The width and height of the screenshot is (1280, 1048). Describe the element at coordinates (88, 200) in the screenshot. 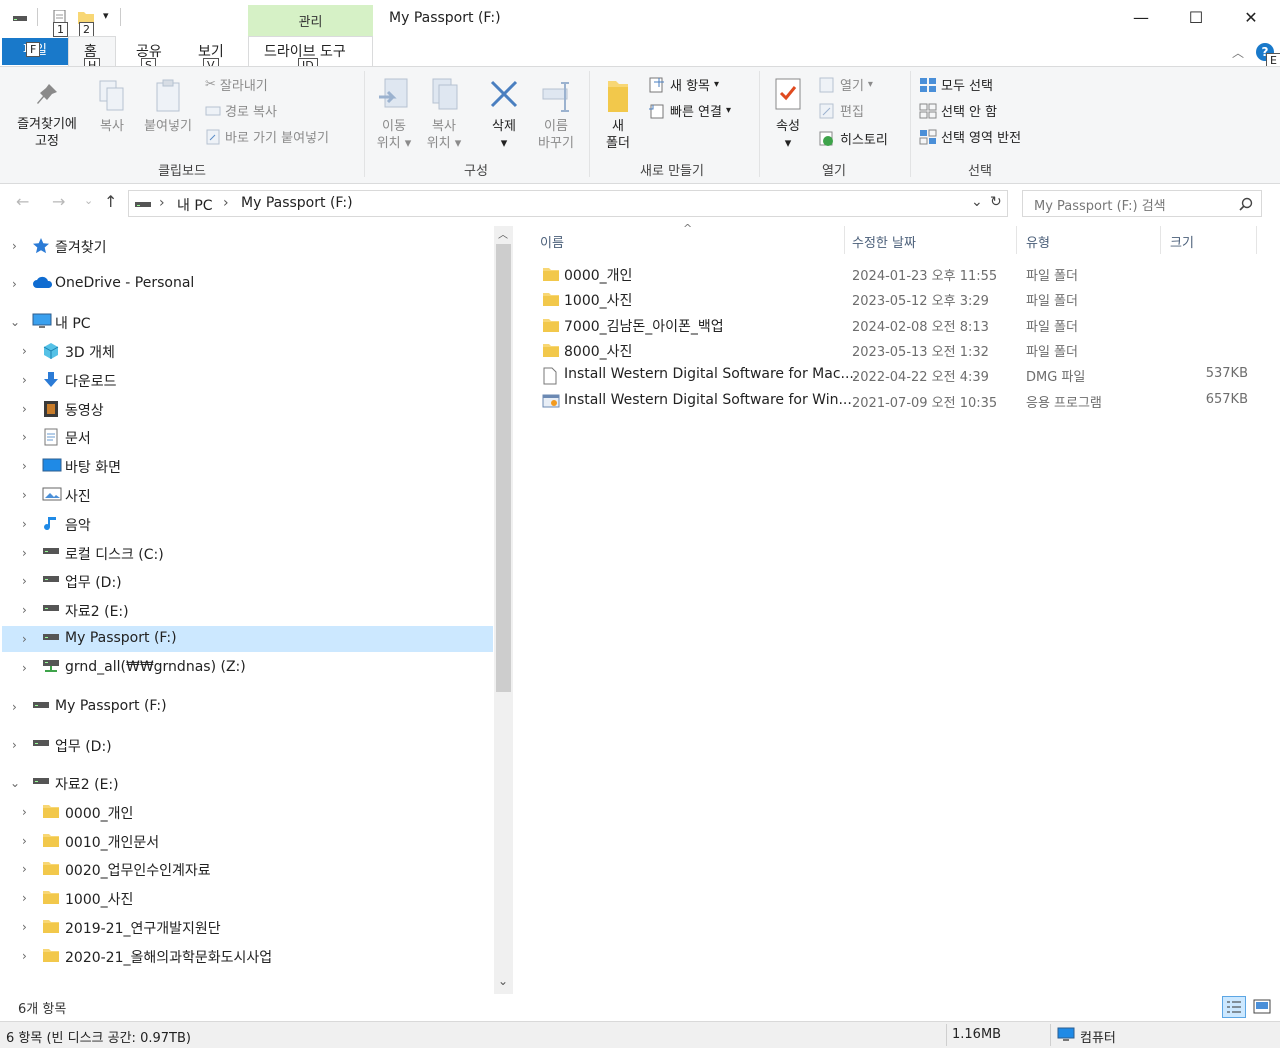

I see `recent-locations-icon: ⌄` at that location.